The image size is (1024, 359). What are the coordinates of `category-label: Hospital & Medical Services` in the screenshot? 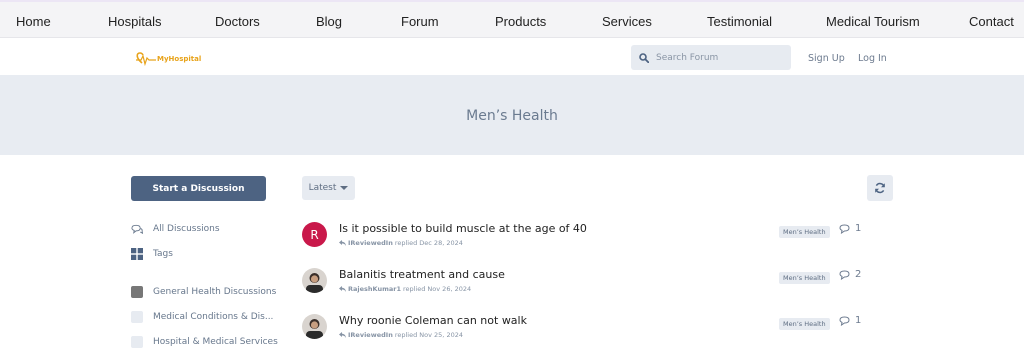 It's located at (215, 342).